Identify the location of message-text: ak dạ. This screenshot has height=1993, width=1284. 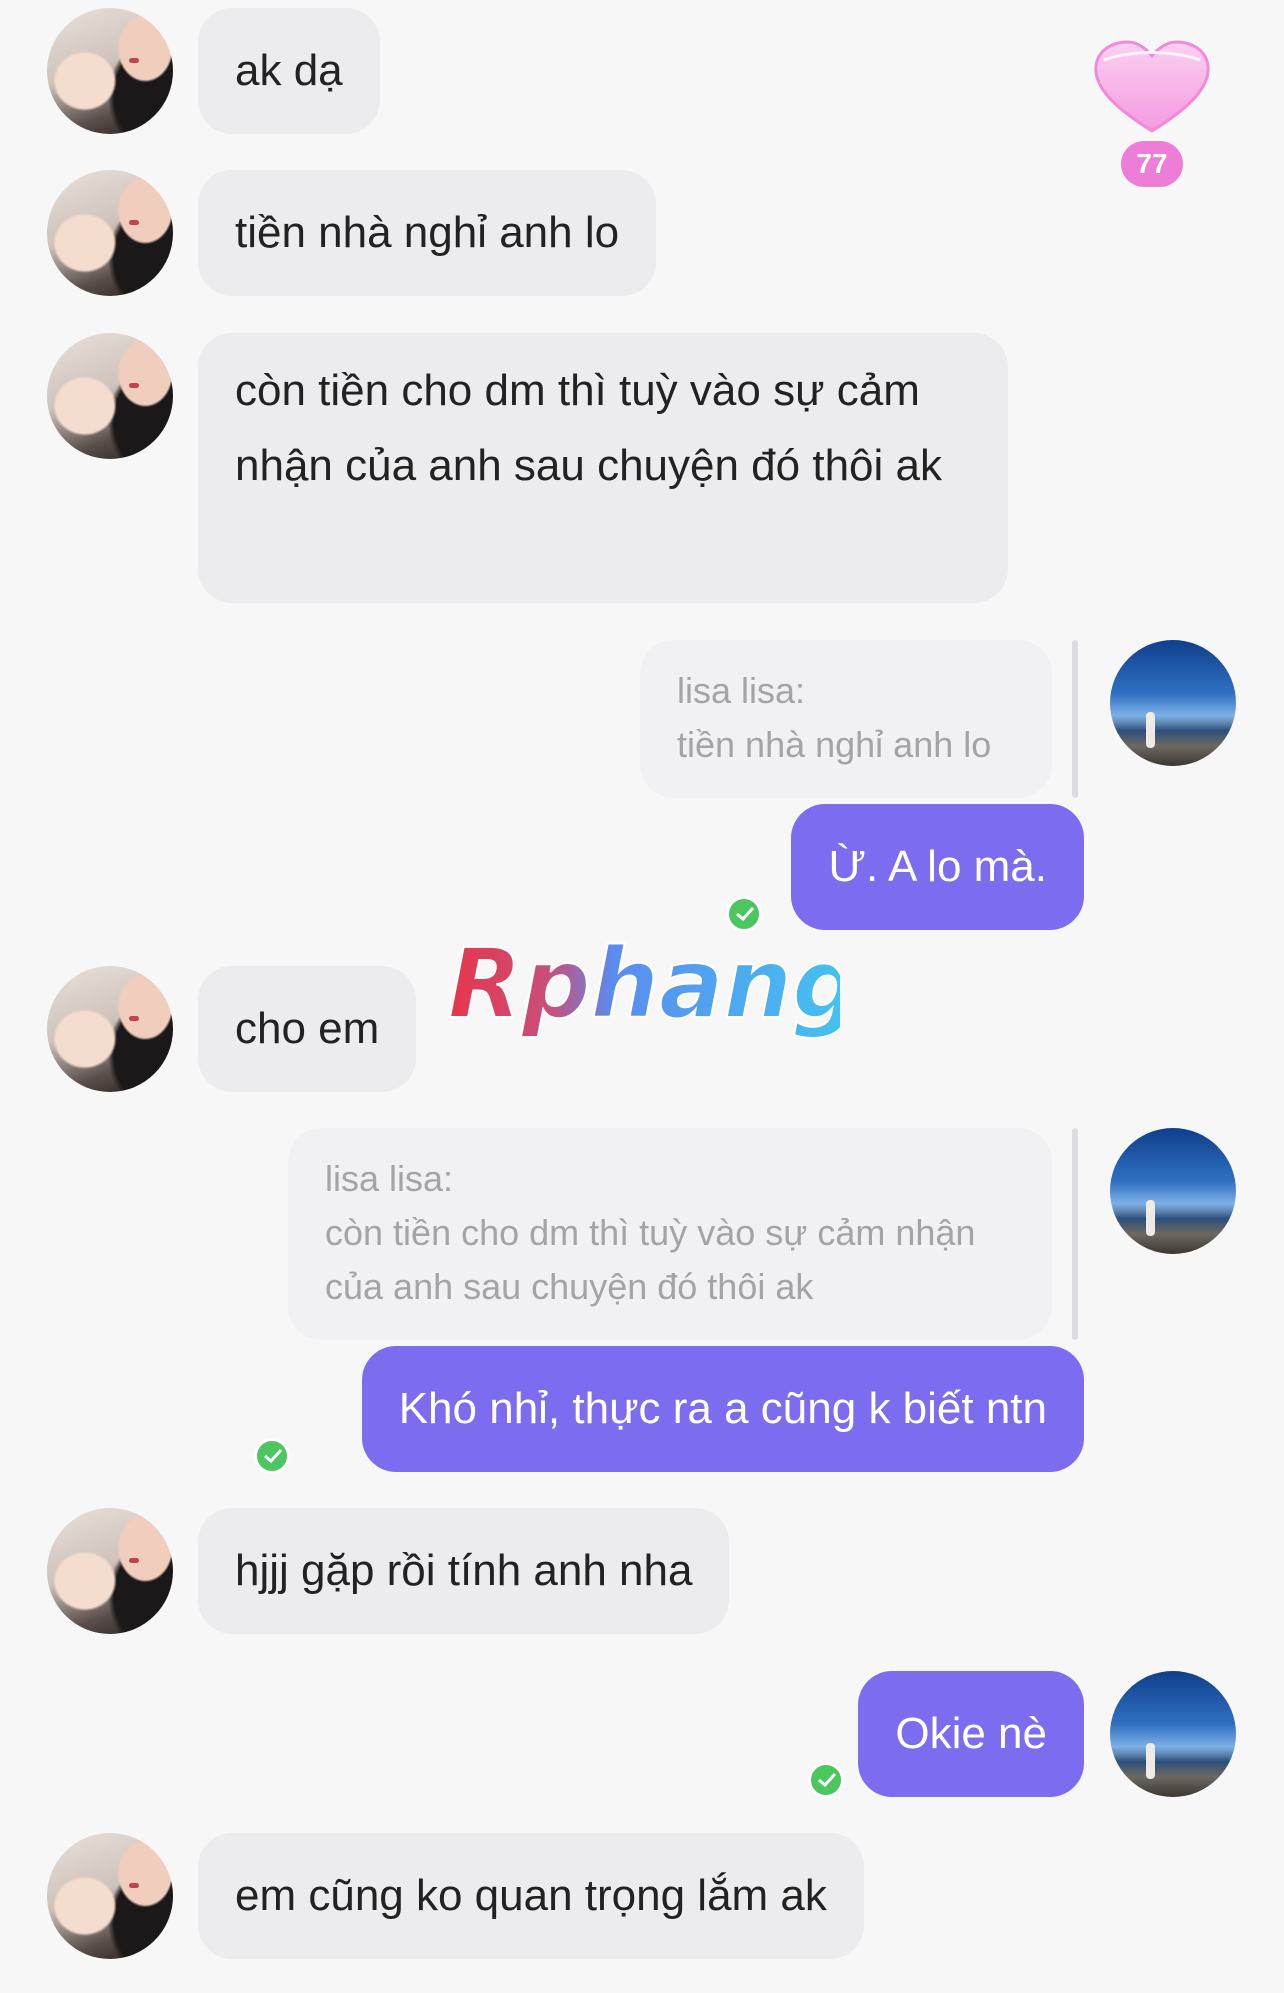
(289, 70).